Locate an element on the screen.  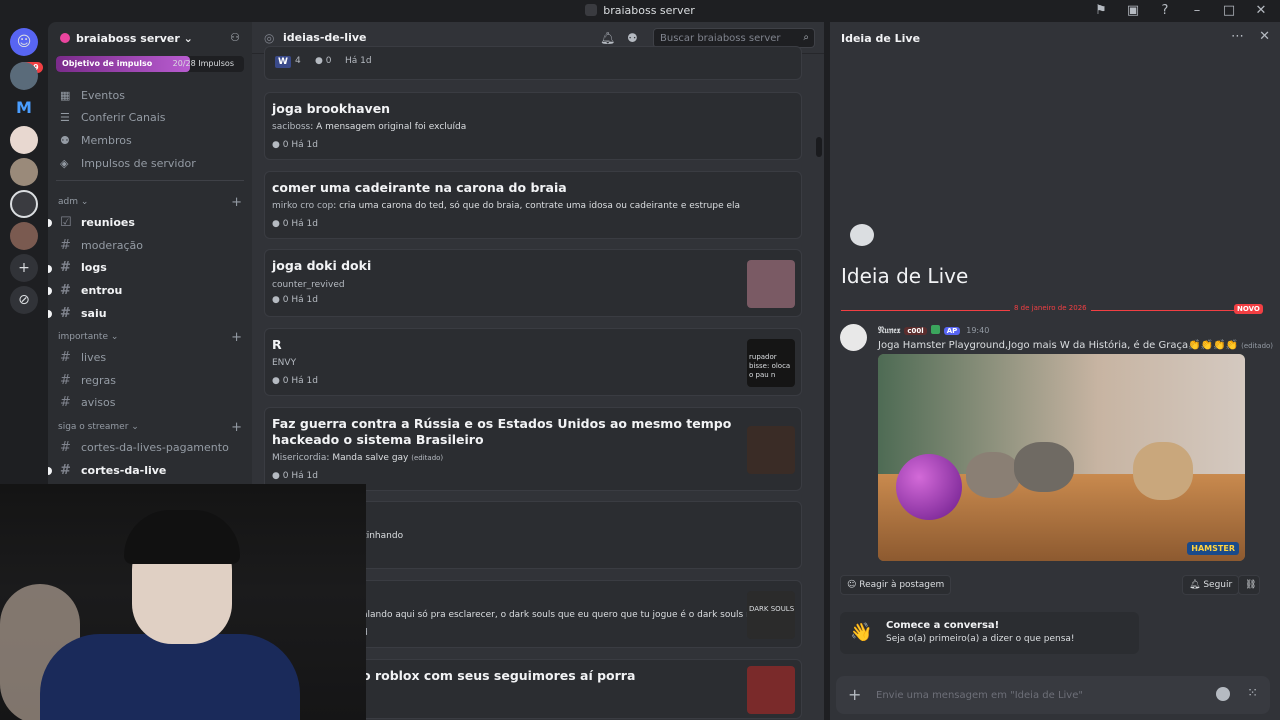
category-header: adm ⌄ + is located at coordinates (150, 200).